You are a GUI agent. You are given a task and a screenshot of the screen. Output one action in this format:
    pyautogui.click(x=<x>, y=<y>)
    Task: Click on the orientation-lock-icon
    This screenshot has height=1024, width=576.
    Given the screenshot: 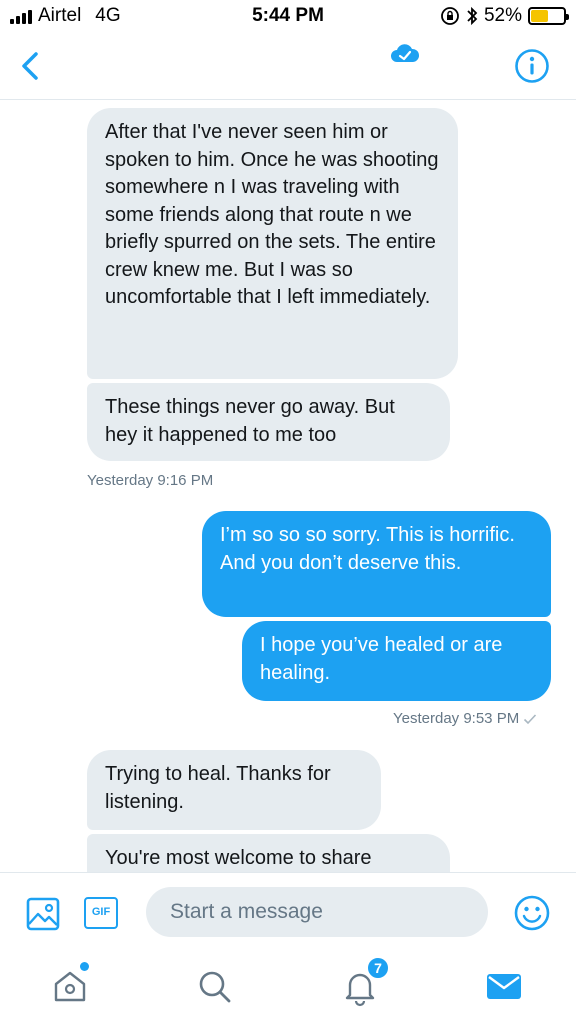 What is the action you would take?
    pyautogui.click(x=450, y=16)
    